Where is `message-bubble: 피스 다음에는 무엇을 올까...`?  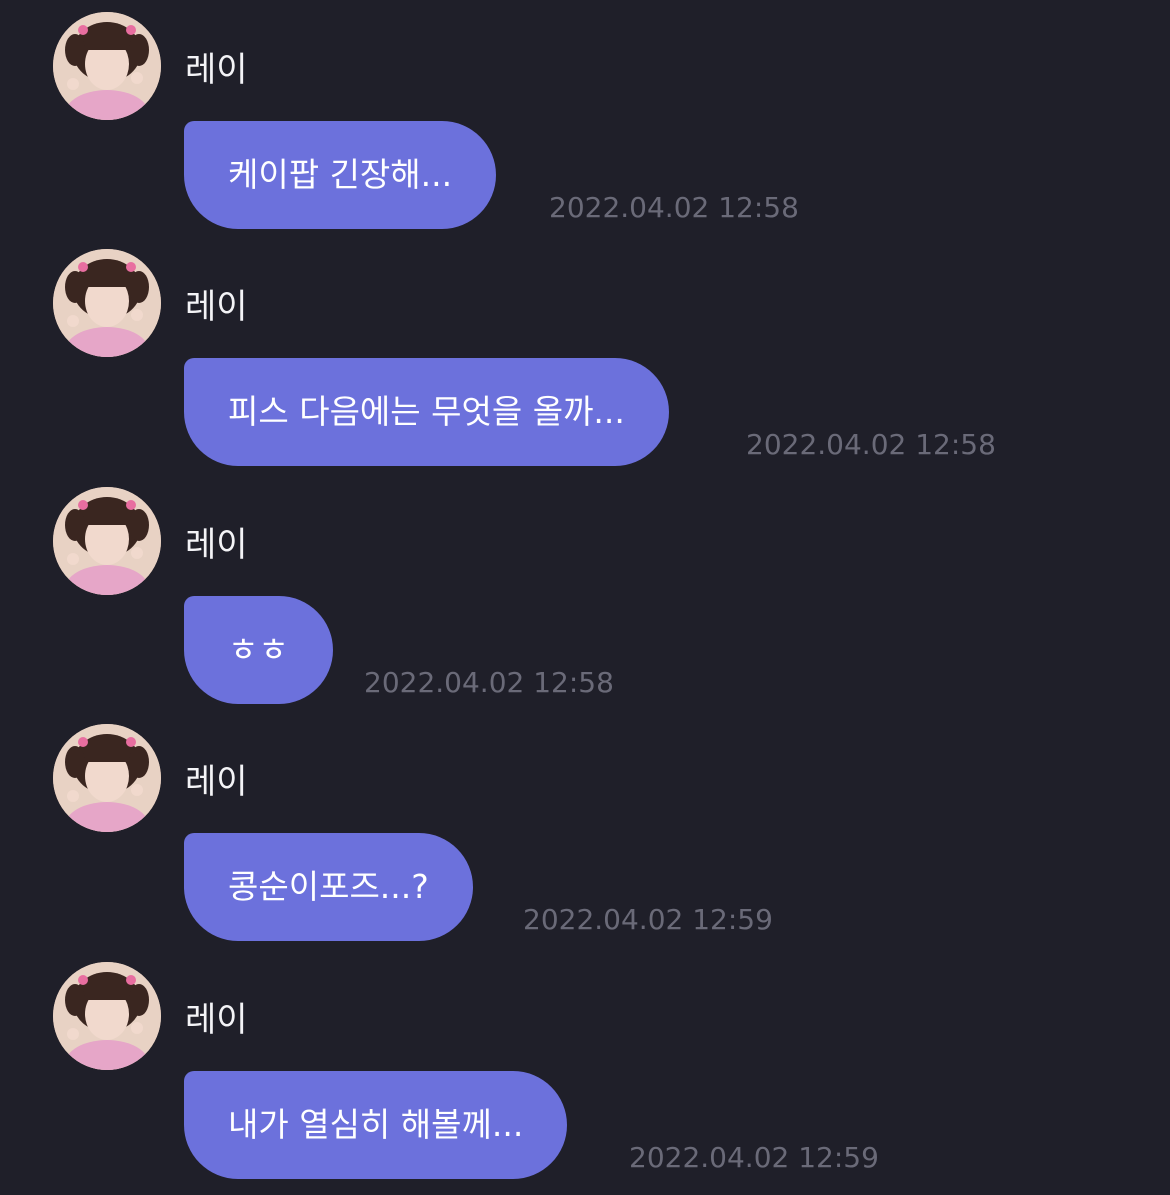
message-bubble: 피스 다음에는 무엇을 올까... is located at coordinates (426, 412).